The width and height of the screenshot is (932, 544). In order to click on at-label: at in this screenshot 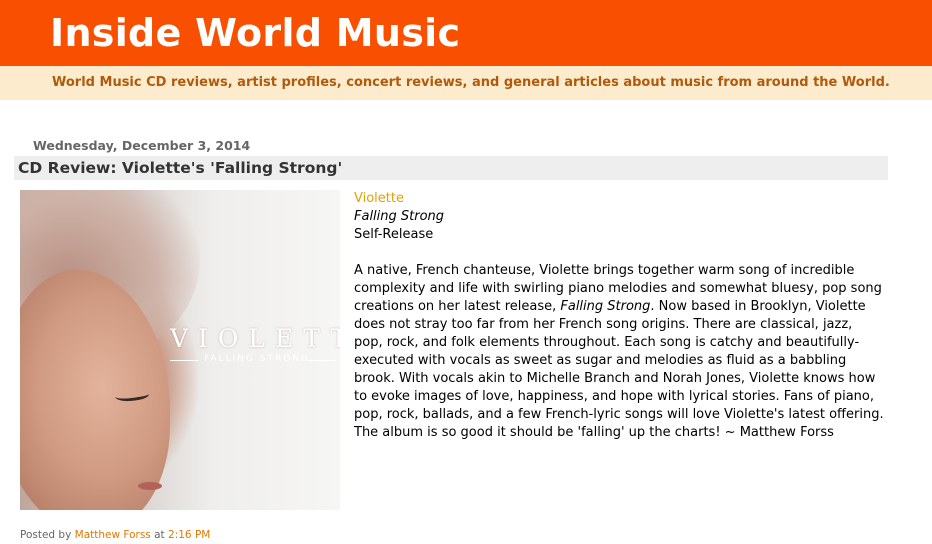, I will do `click(159, 535)`.